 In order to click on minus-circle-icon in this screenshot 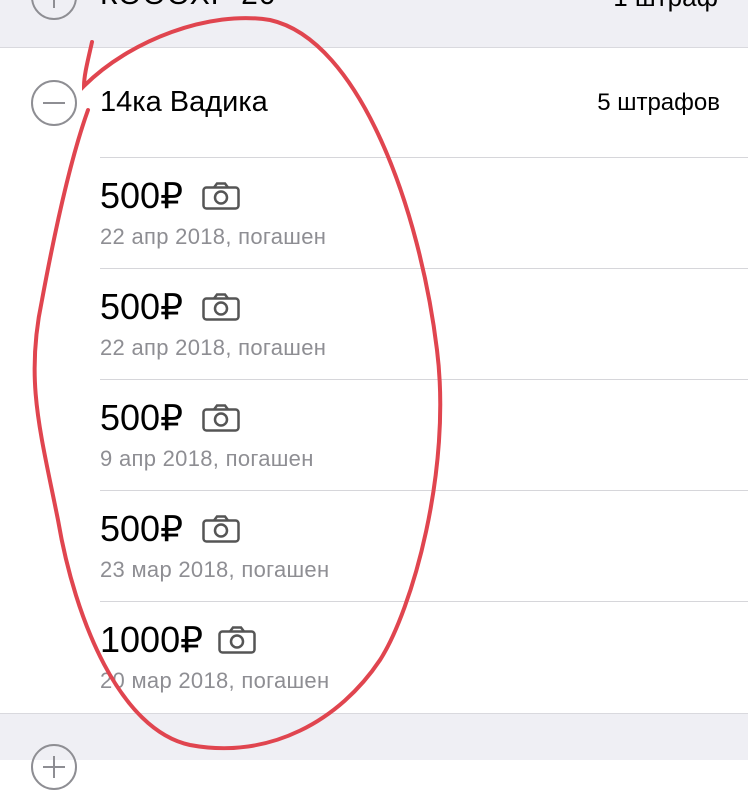, I will do `click(54, 103)`.